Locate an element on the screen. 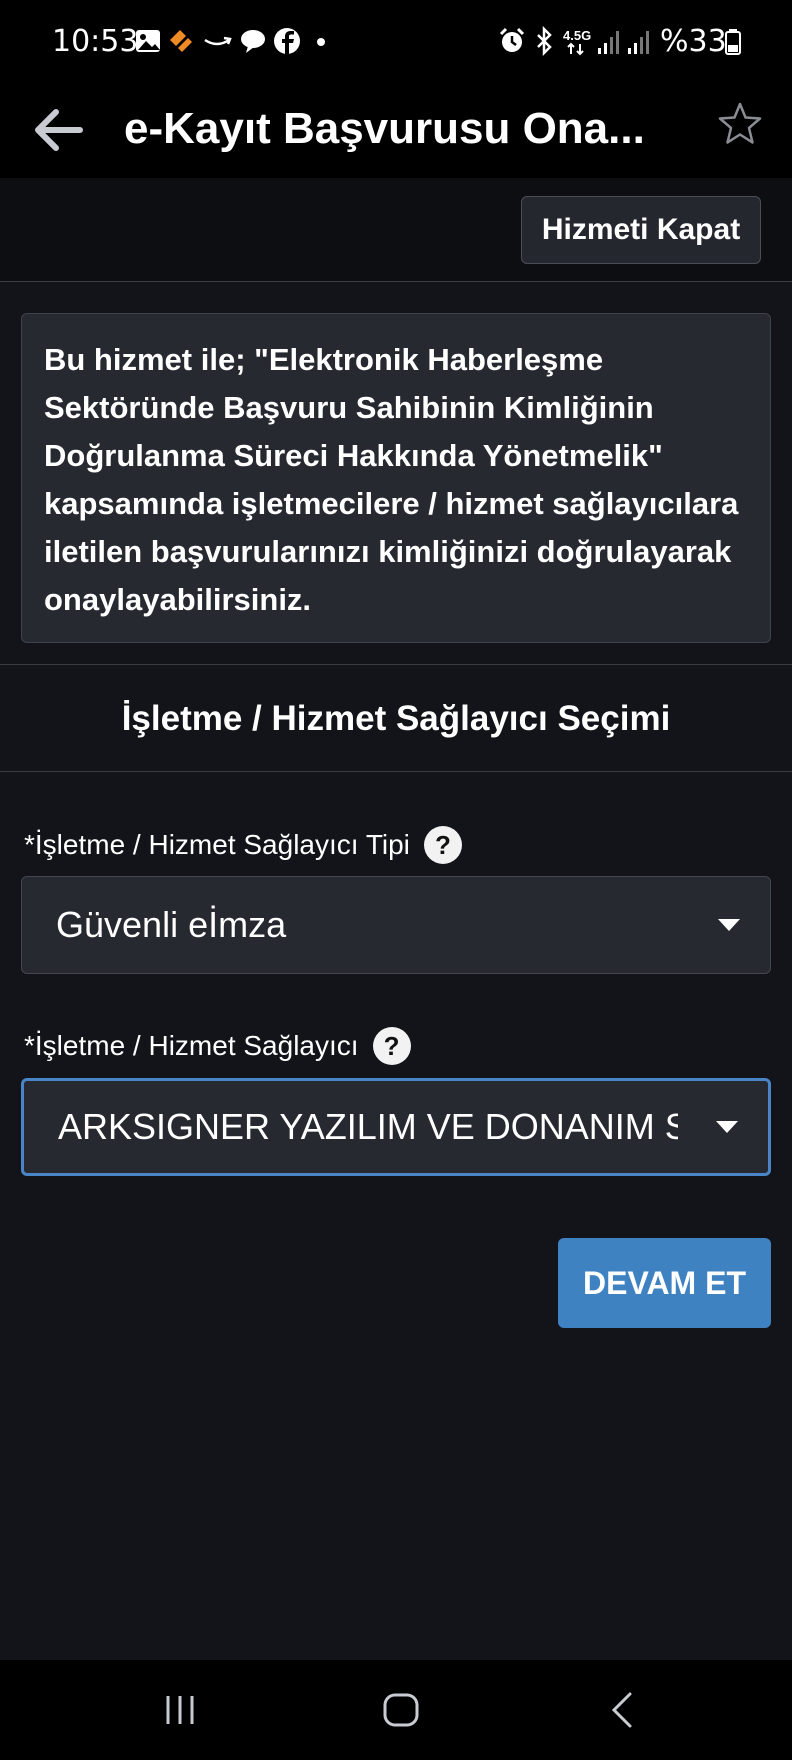 Image resolution: width=792 pixels, height=1760 pixels. provider-type-label-text: *İşletme / Hizmet Sağlayıcı Tipi is located at coordinates (217, 844).